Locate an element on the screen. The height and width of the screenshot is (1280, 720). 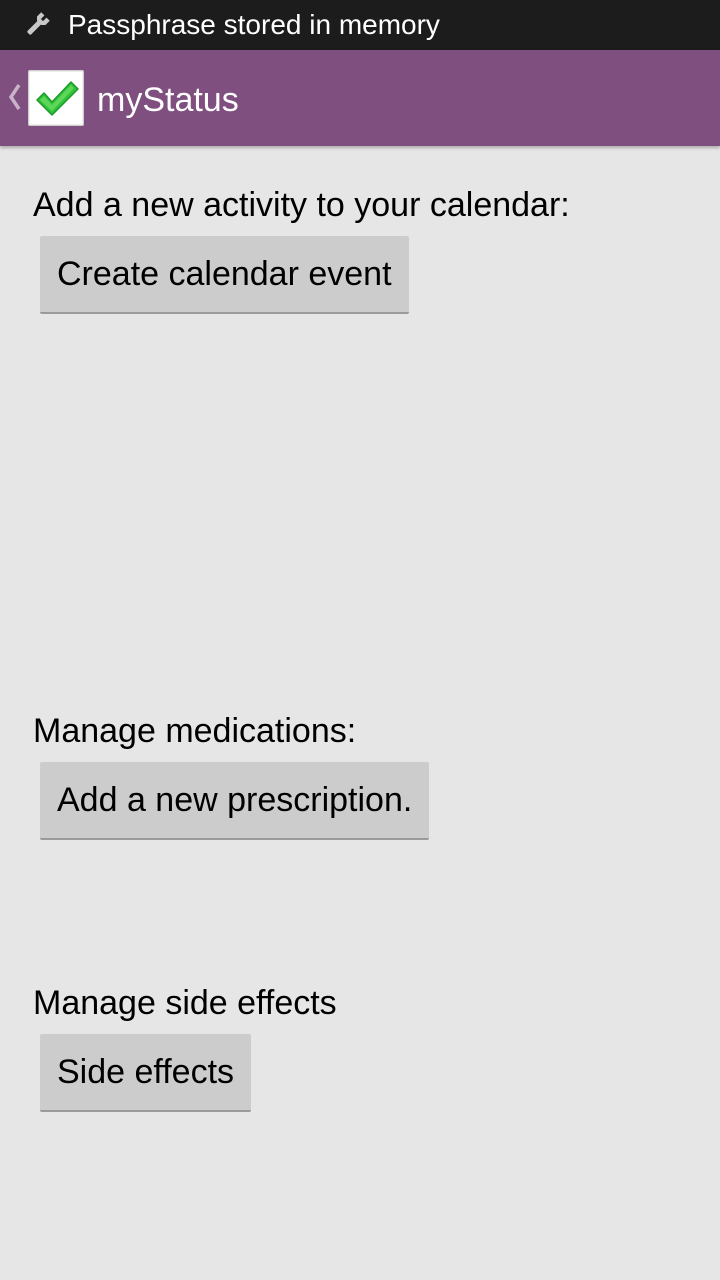
calendar-section-label: Add a new activity to your calendar: is located at coordinates (301, 205).